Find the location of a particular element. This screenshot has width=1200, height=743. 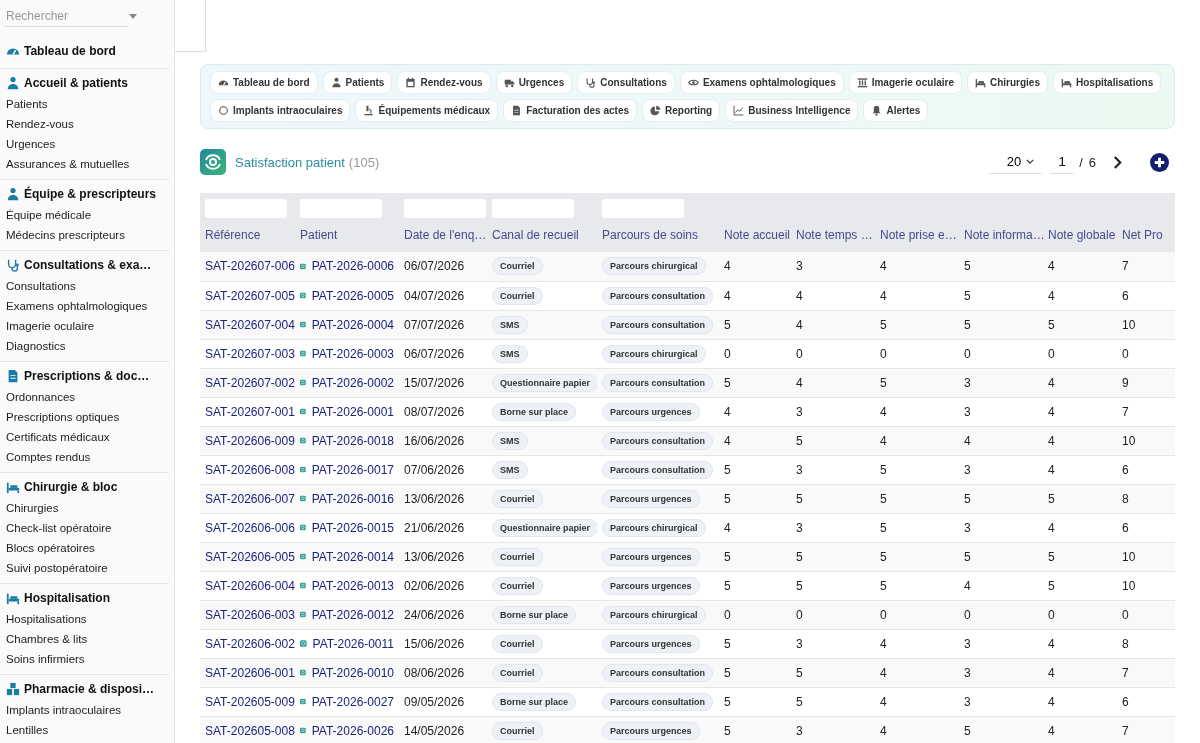

reference-link: SAT-202605-008 is located at coordinates (247, 729).